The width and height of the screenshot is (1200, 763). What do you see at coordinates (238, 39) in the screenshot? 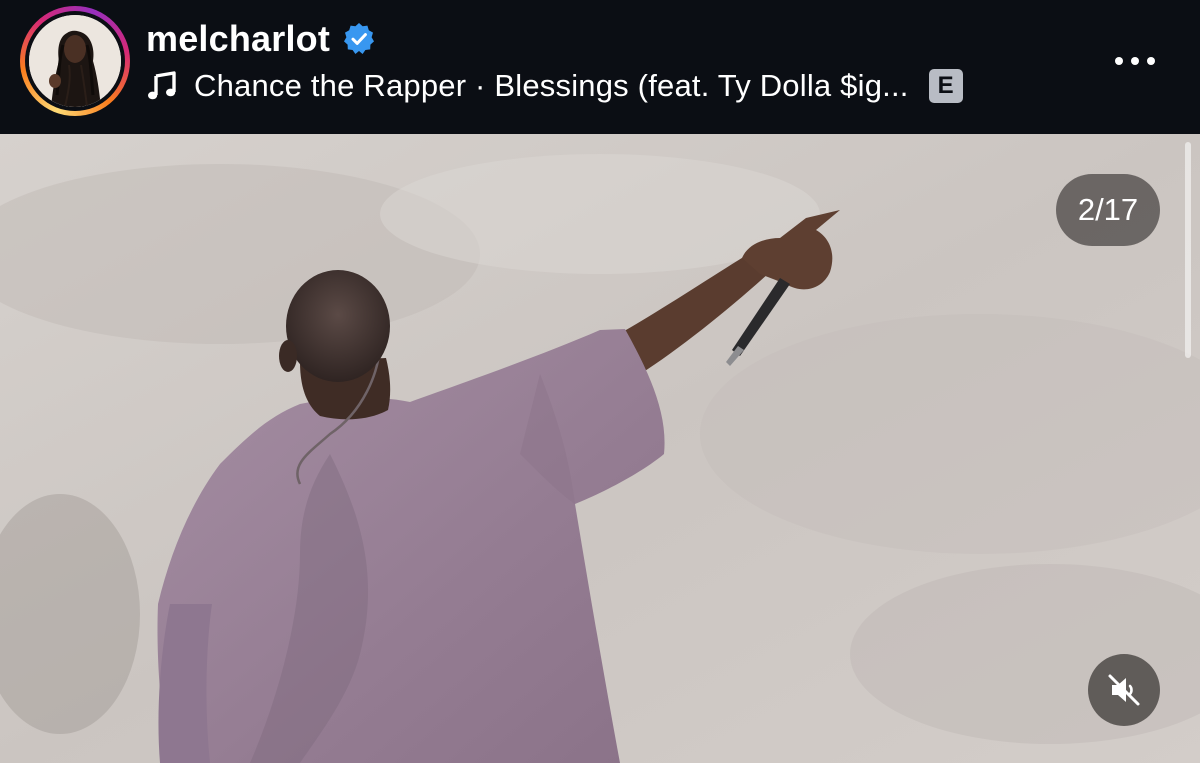
I see `username: melcharlot` at bounding box center [238, 39].